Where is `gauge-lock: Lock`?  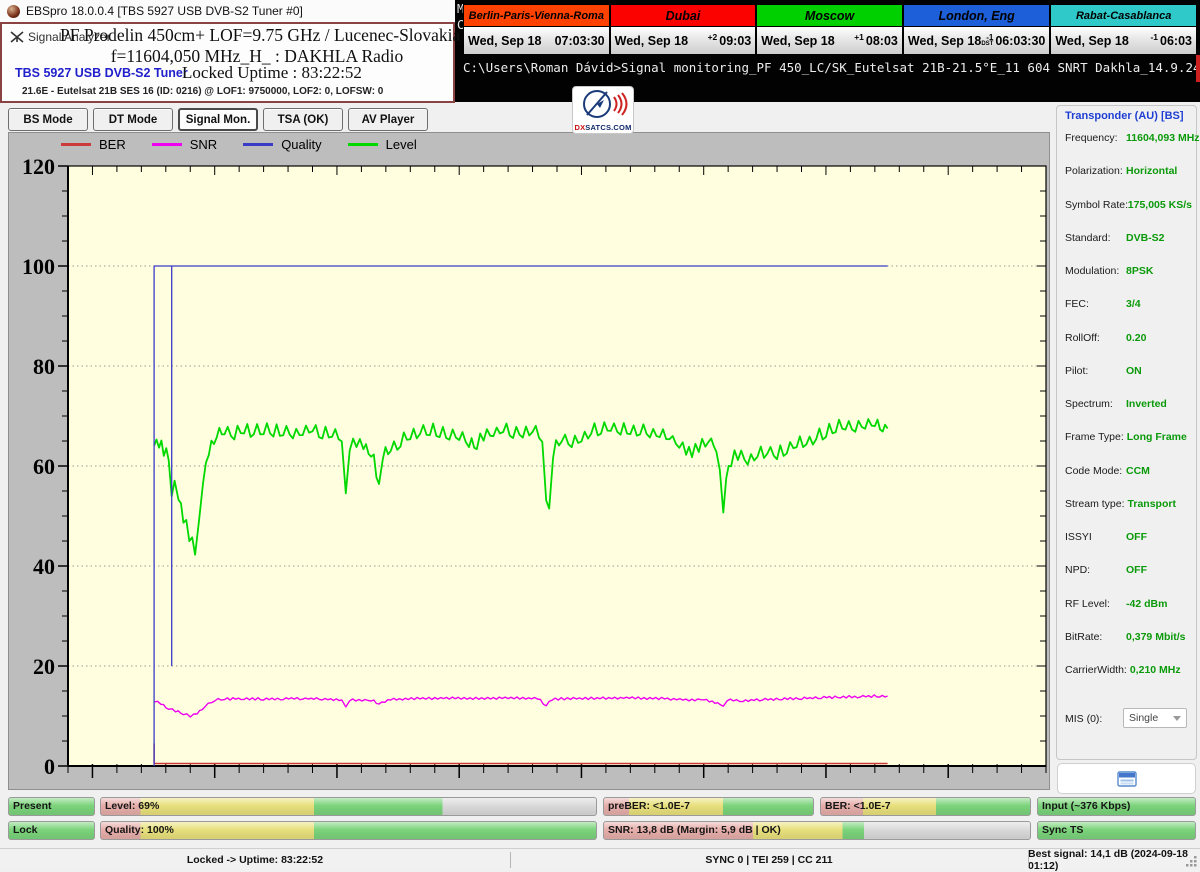
gauge-lock: Lock is located at coordinates (51, 830).